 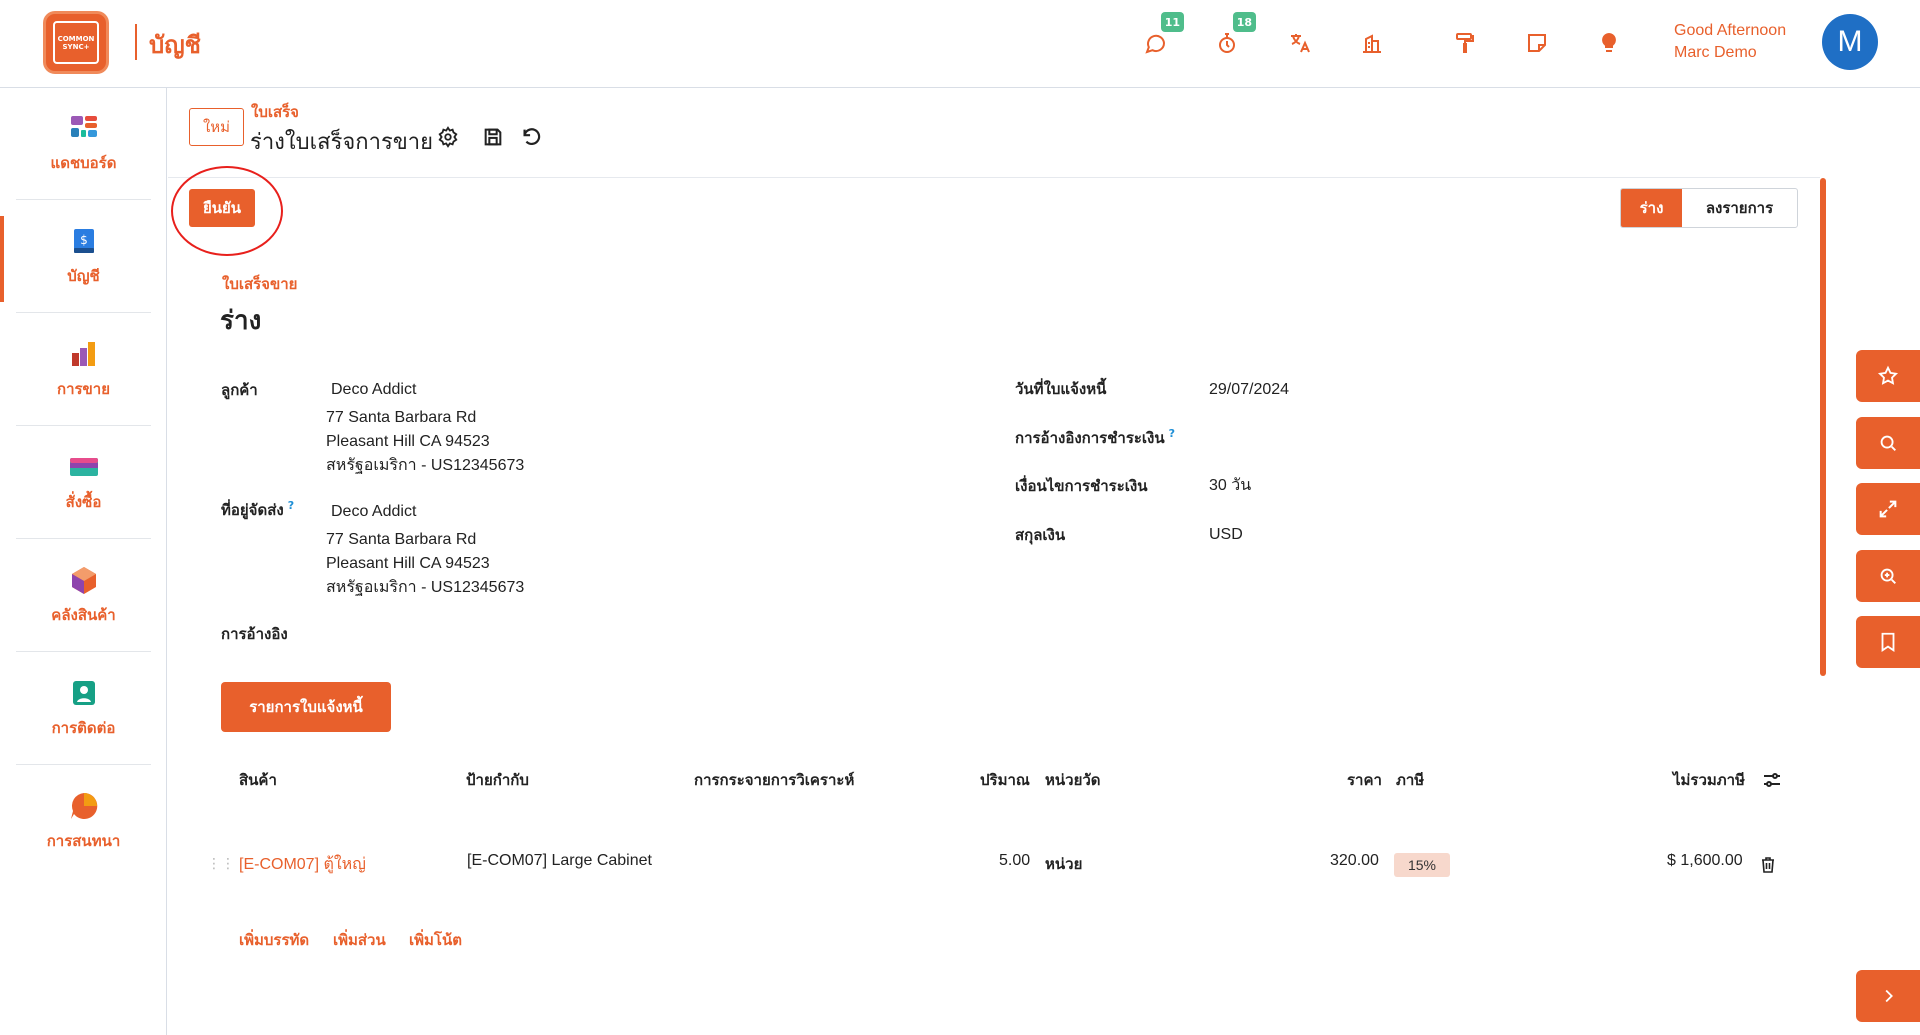 What do you see at coordinates (83, 466) in the screenshot?
I see `purchase-icon` at bounding box center [83, 466].